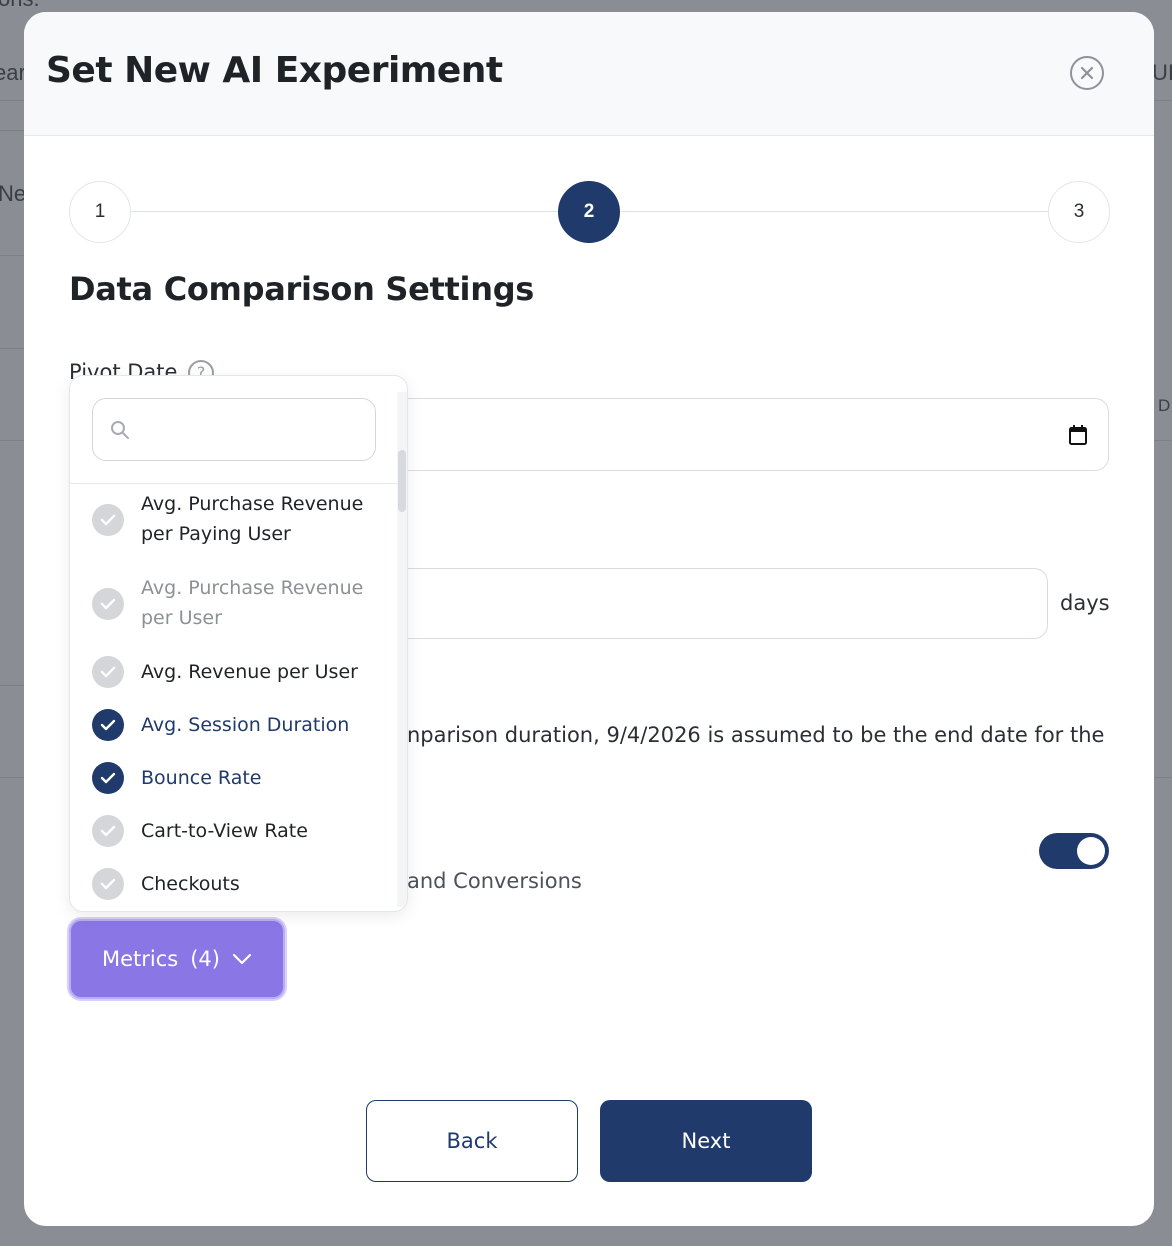  What do you see at coordinates (252, 519) in the screenshot?
I see `metric-option-label: Avg. Purchase Revenue per Paying User` at bounding box center [252, 519].